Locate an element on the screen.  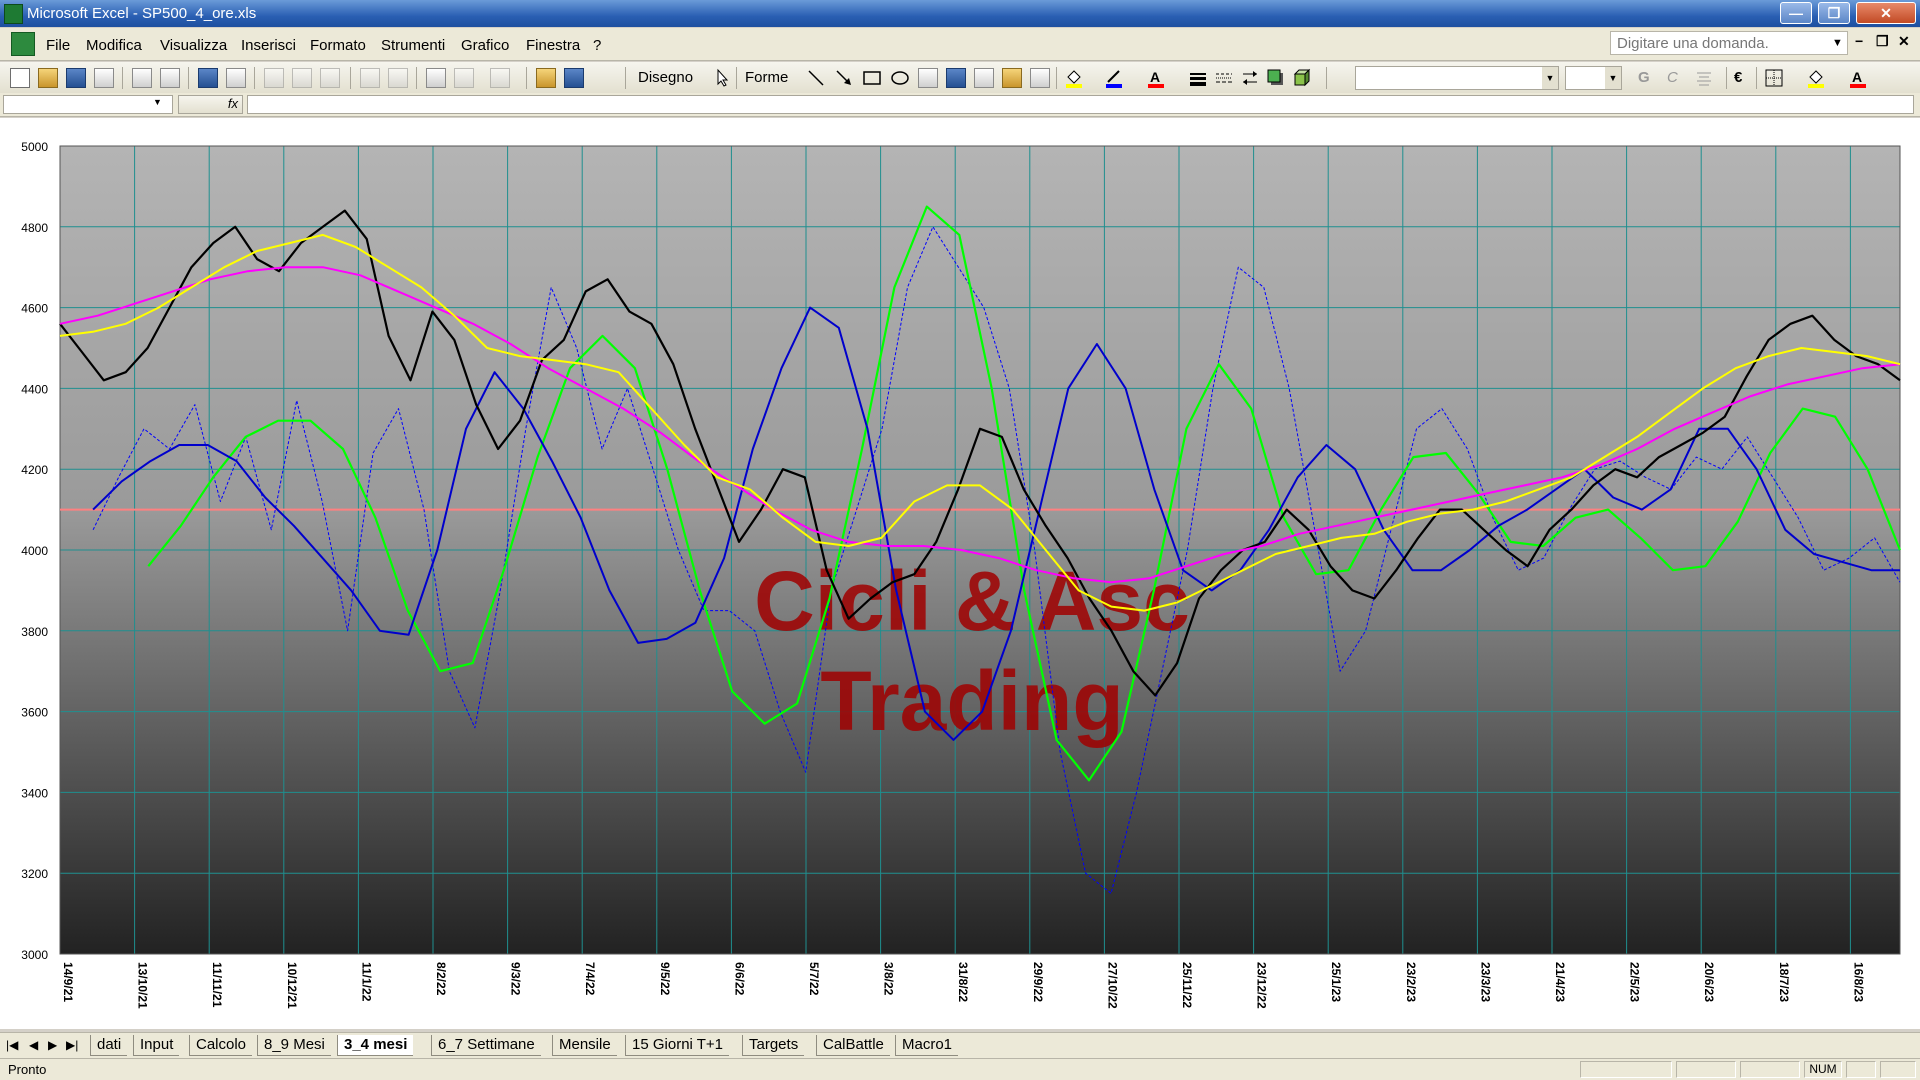
sheet-tab-input: Input is located at coordinates (156, 1045).